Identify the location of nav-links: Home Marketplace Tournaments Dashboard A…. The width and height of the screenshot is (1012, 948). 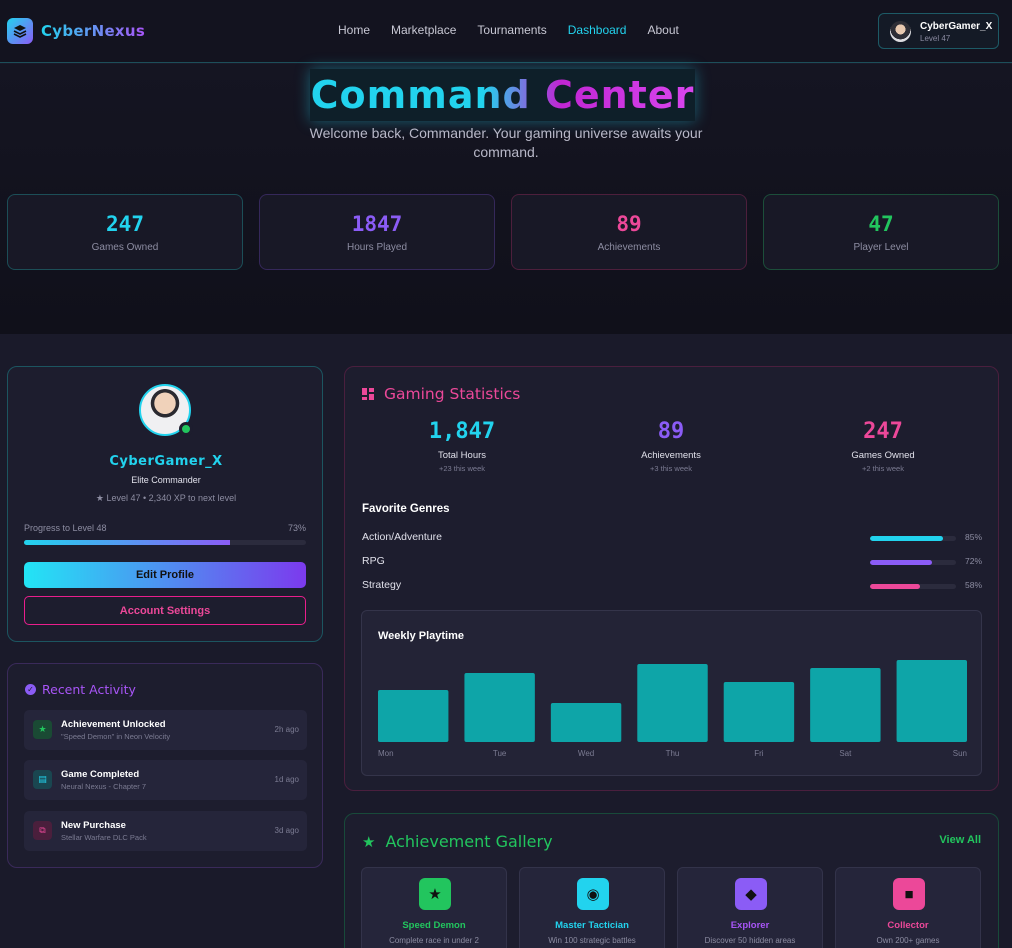
(508, 30).